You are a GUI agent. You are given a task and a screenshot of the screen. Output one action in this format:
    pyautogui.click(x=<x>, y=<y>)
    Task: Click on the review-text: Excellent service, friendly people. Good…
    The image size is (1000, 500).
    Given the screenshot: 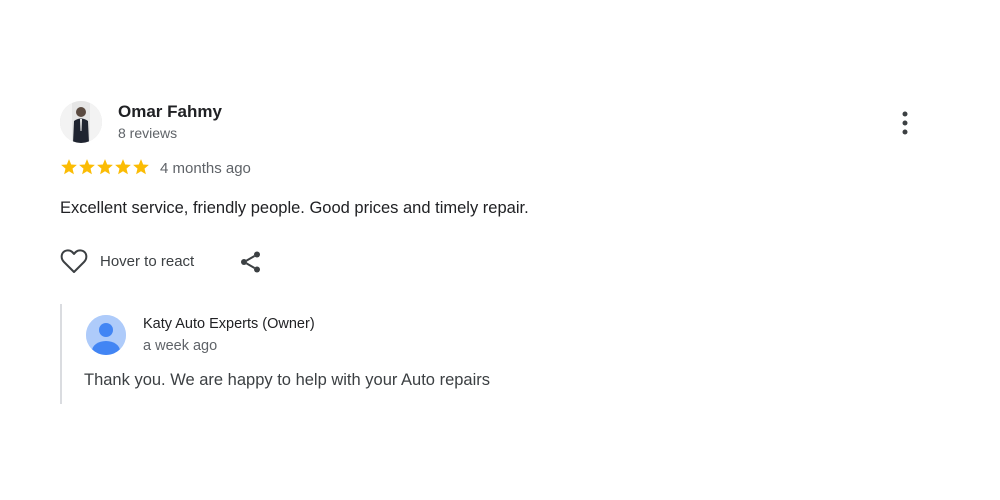 What is the action you would take?
    pyautogui.click(x=294, y=208)
    